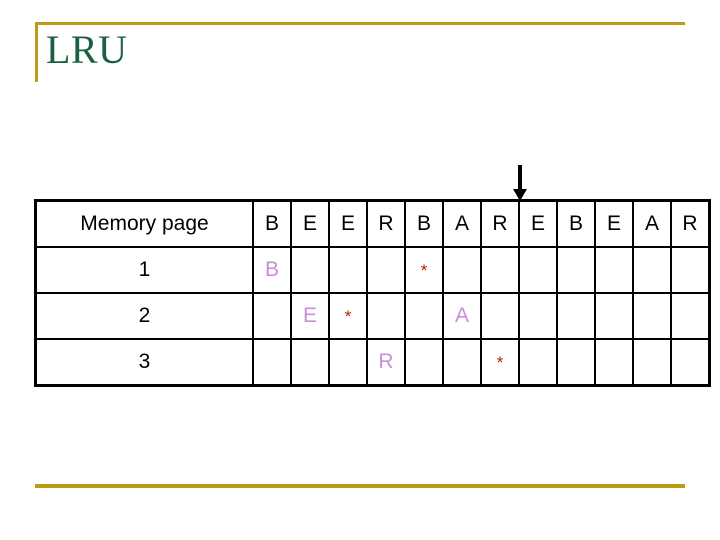 The width and height of the screenshot is (720, 540). What do you see at coordinates (144, 316) in the screenshot?
I see `frame-number-label: 2` at bounding box center [144, 316].